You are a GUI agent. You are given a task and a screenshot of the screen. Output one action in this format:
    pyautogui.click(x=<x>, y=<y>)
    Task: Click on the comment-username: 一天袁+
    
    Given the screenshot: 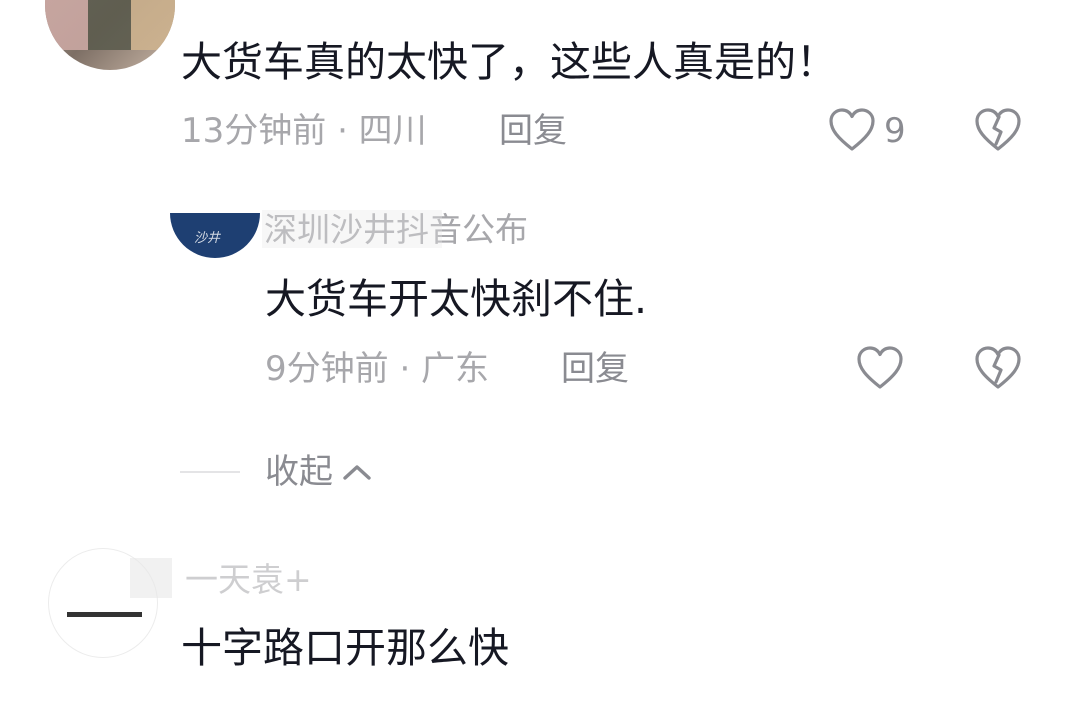 What is the action you would take?
    pyautogui.click(x=248, y=580)
    